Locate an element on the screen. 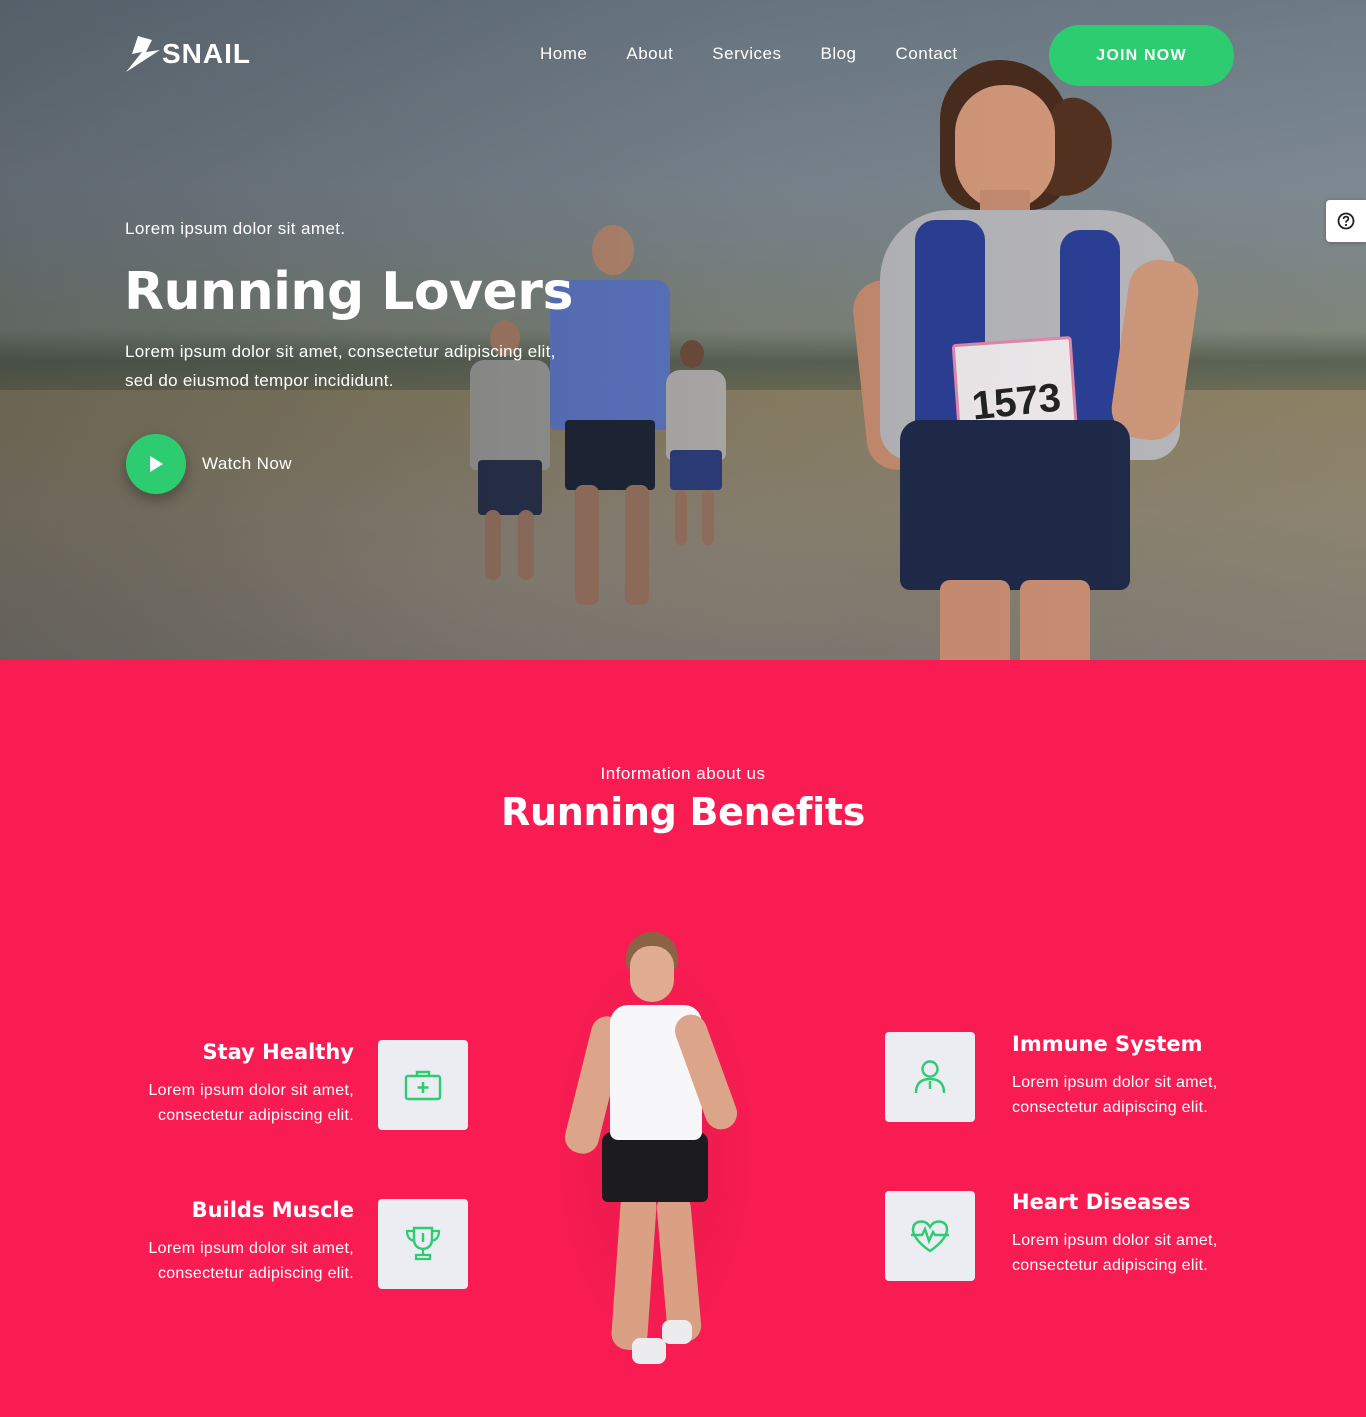 Image resolution: width=1366 pixels, height=1417 pixels. play-icon is located at coordinates (156, 464).